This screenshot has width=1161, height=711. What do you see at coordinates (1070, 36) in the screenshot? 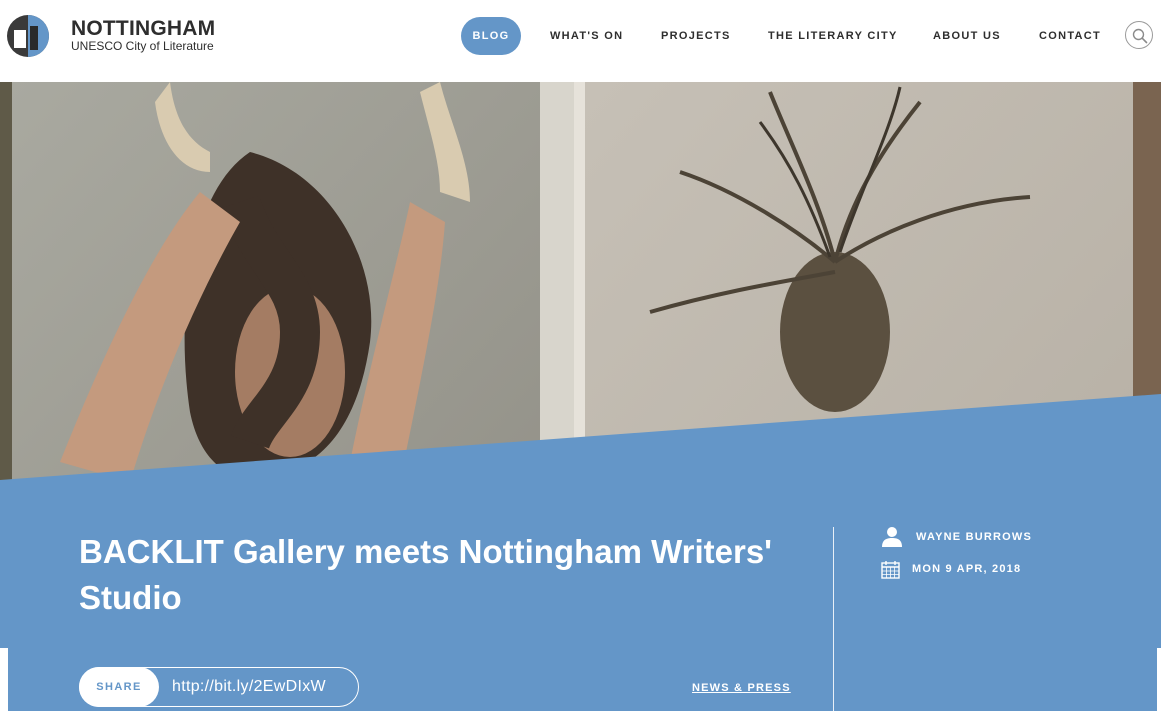
I see `nav-item-contact: CONTACT` at bounding box center [1070, 36].